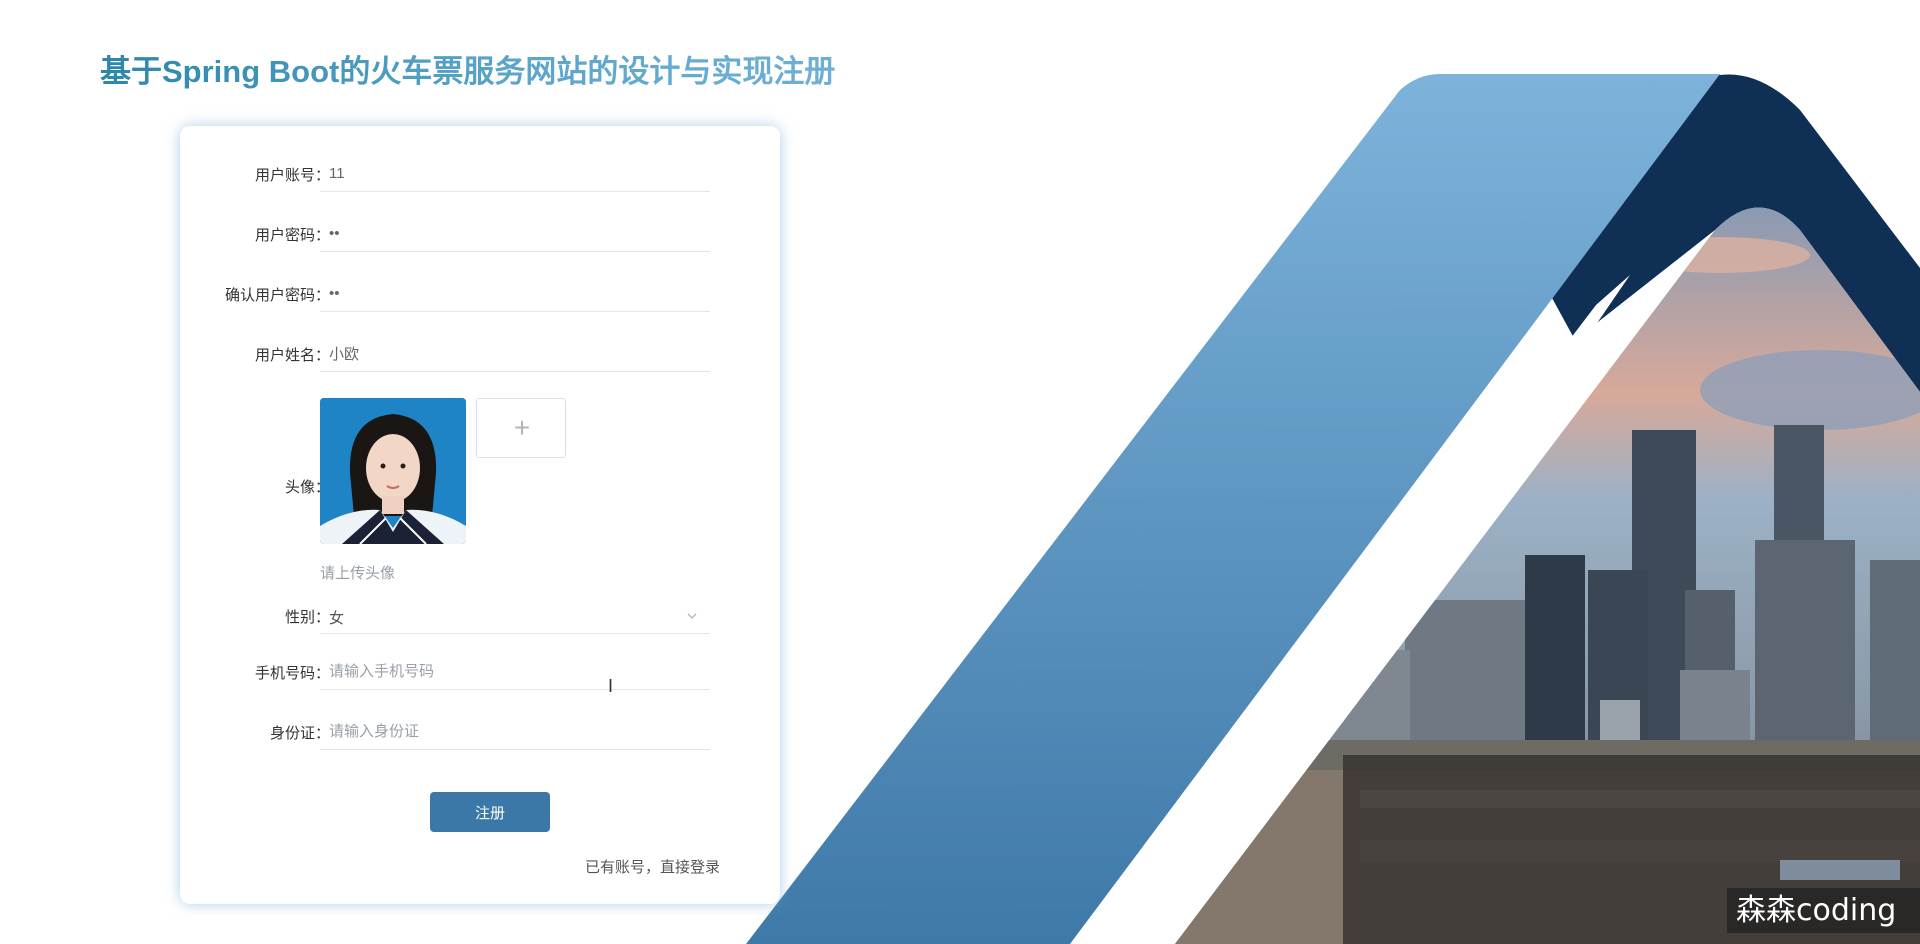 The width and height of the screenshot is (1920, 944). Describe the element at coordinates (467, 68) in the screenshot. I see `page-title: 基于Spring Boot的火车票服务网站的设计与实现注册` at that location.